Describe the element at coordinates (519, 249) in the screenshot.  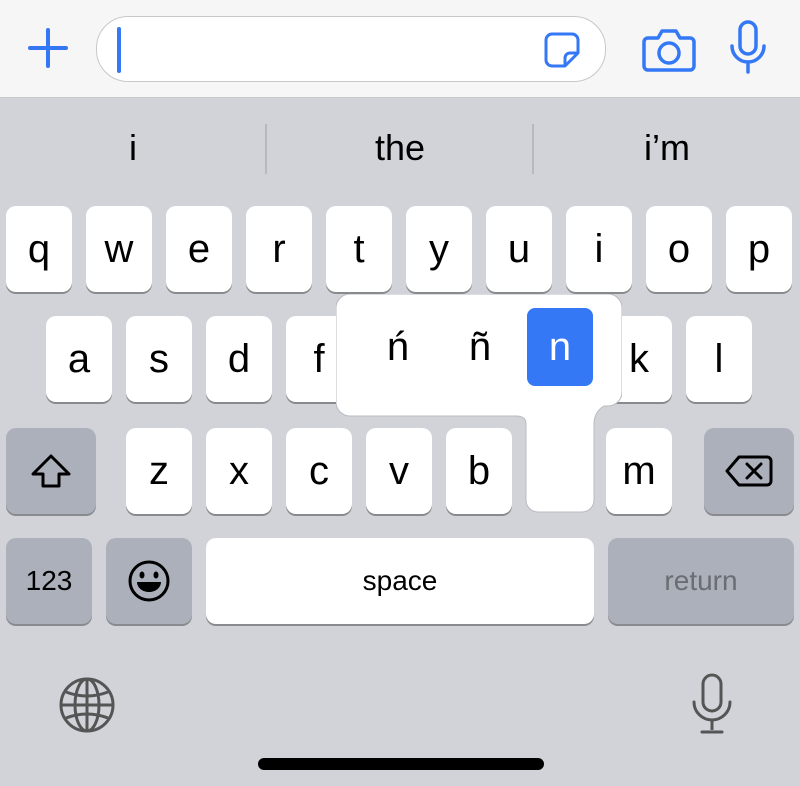
I see `key-u: u` at that location.